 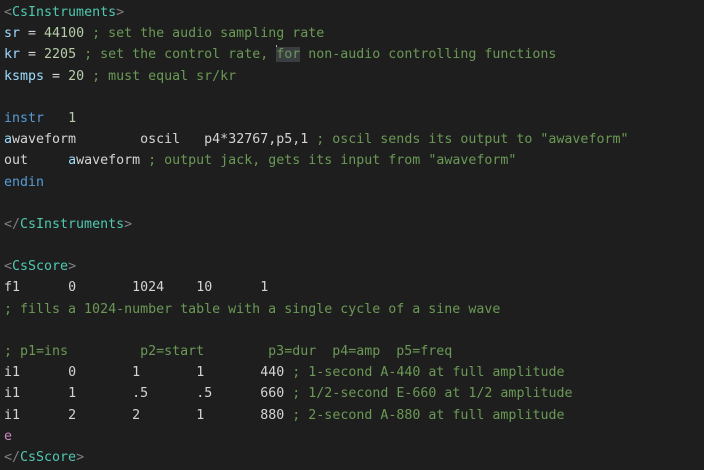 What do you see at coordinates (352, 118) in the screenshot?
I see `code-line: instr 1` at bounding box center [352, 118].